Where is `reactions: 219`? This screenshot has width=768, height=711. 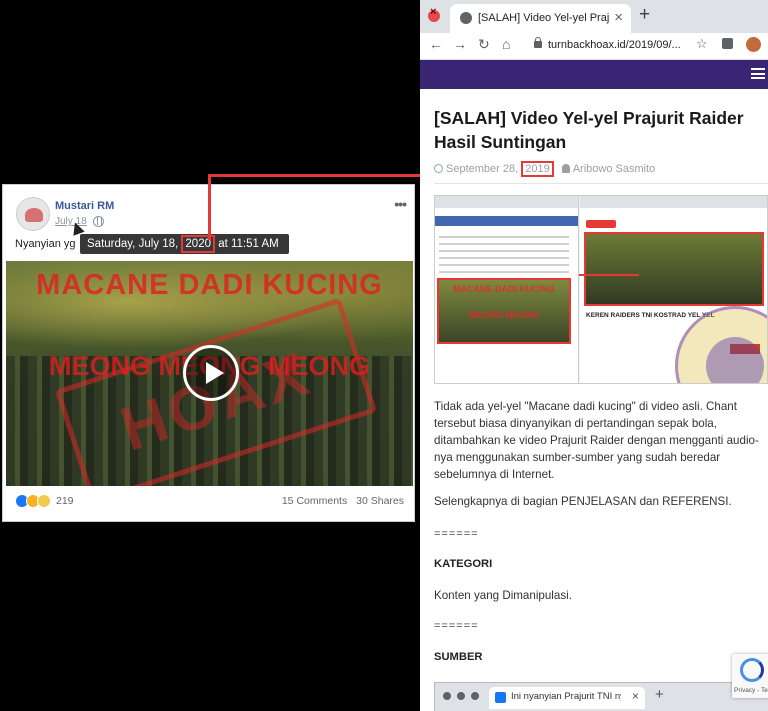
reactions: 219 is located at coordinates (44, 501).